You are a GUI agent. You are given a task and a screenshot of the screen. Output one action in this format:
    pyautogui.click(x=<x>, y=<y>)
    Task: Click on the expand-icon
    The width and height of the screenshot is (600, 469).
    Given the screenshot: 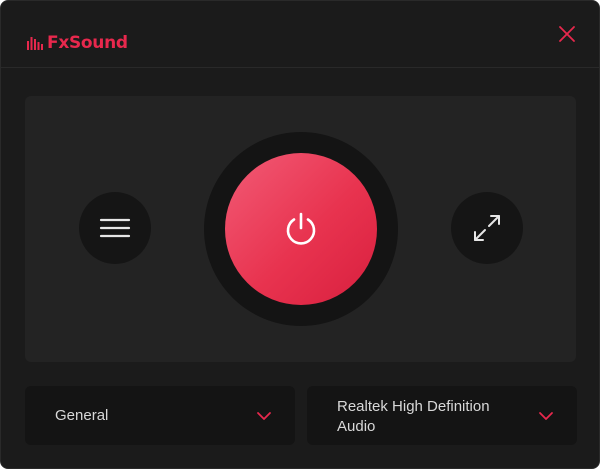 What is the action you would take?
    pyautogui.click(x=487, y=228)
    